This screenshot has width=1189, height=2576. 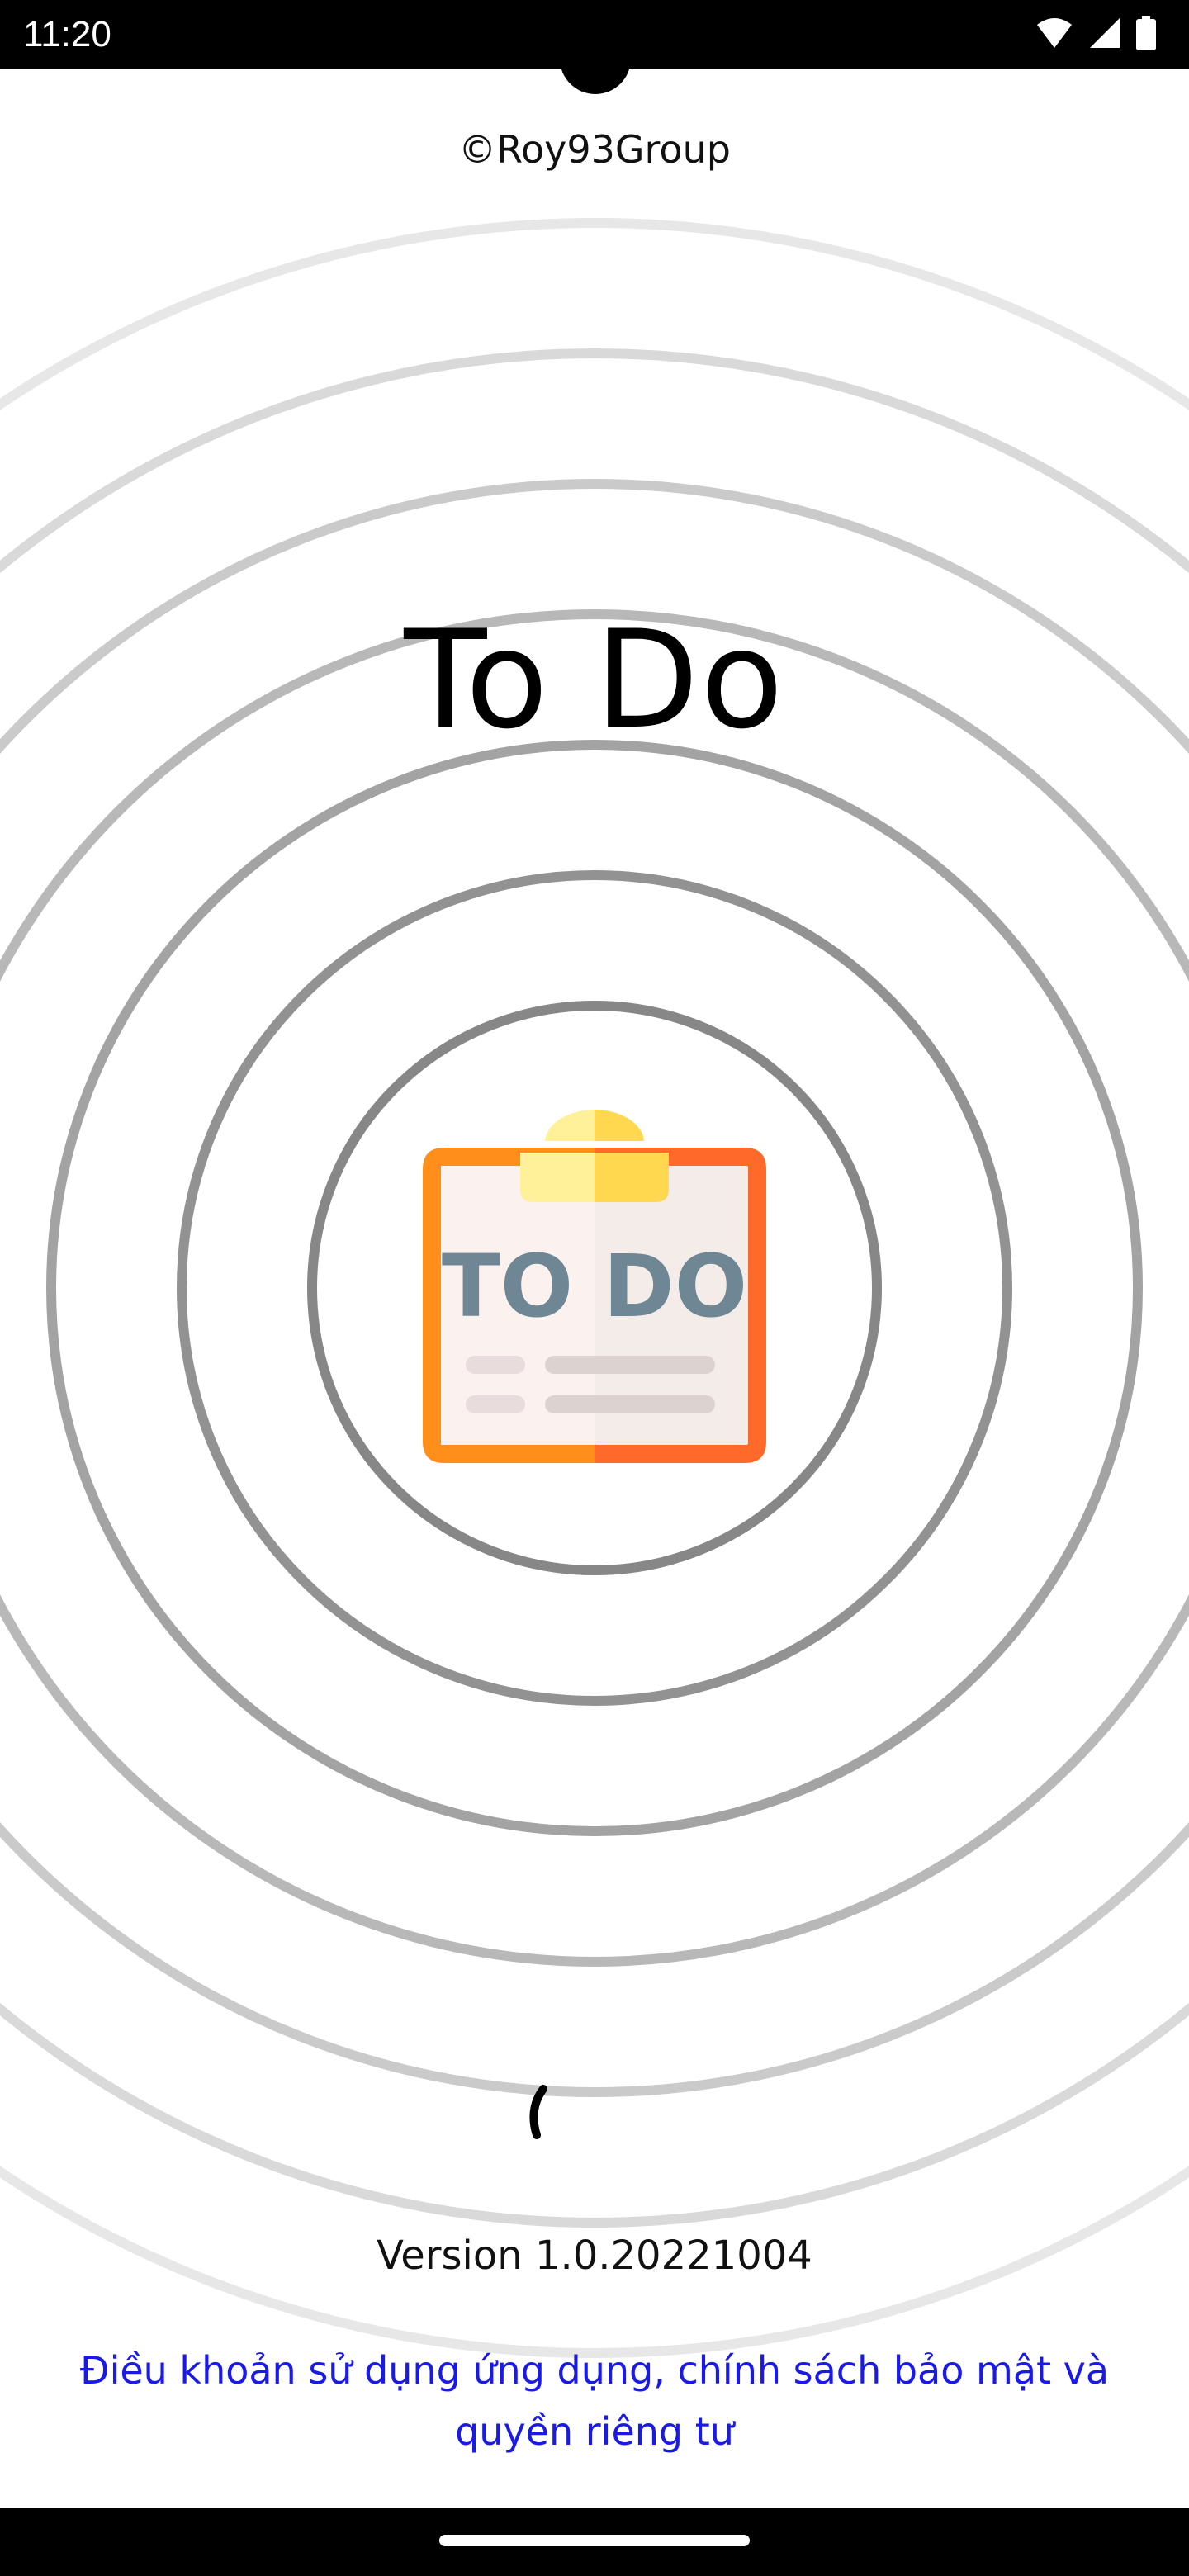 I want to click on todo-clipboard-icon: TO DO, so click(x=594, y=1288).